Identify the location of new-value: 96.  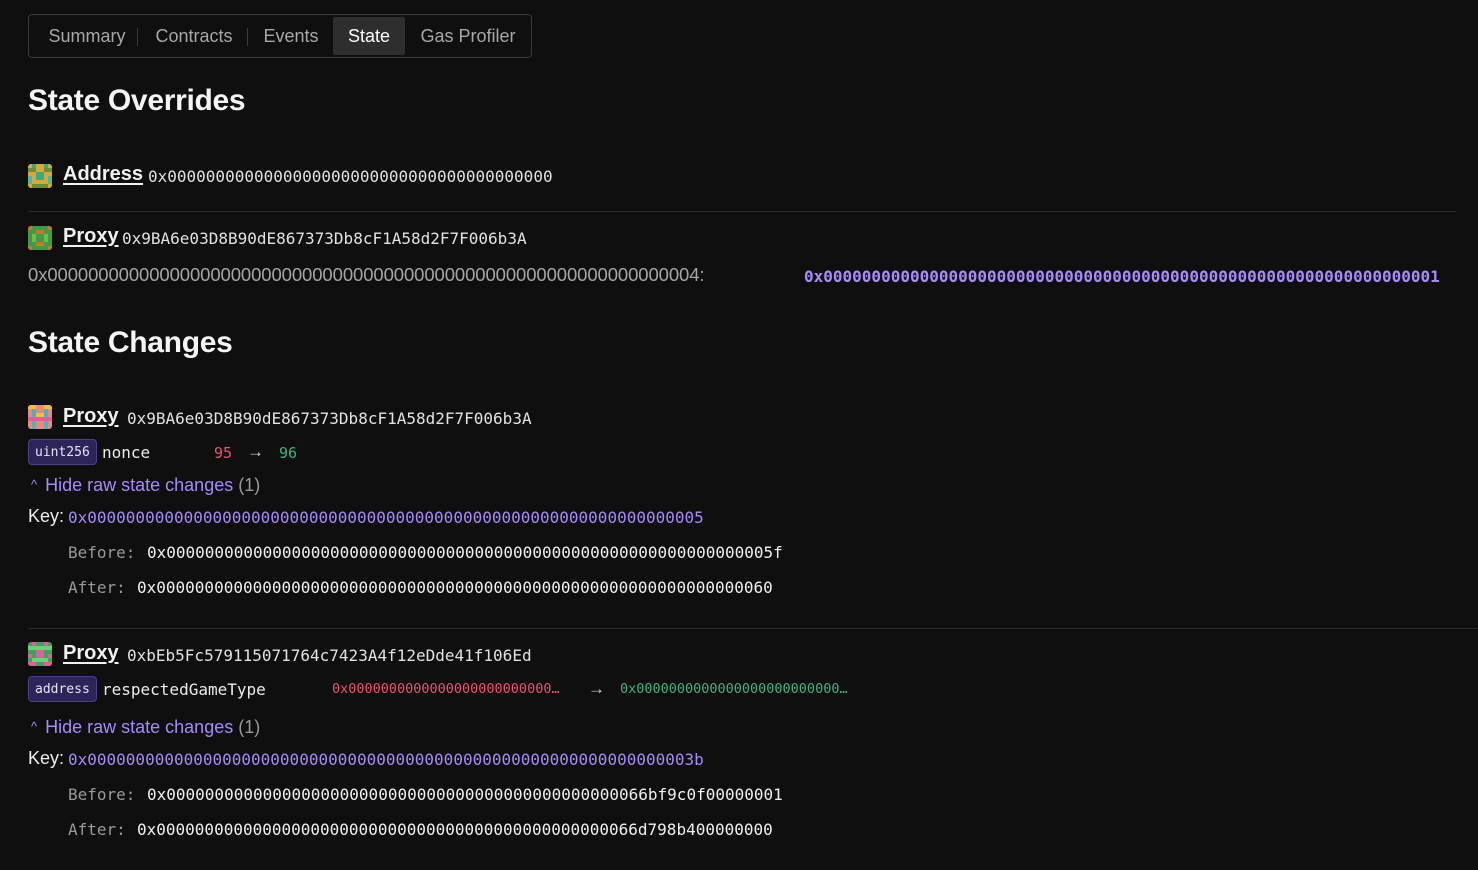
(288, 453).